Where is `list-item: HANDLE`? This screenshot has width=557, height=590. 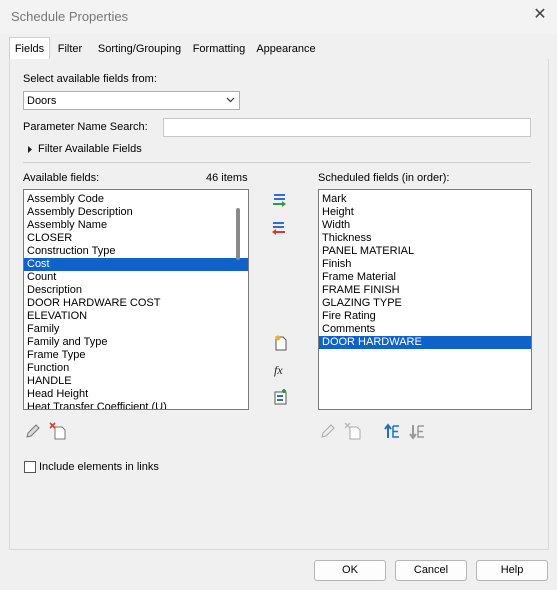 list-item: HANDLE is located at coordinates (136, 381).